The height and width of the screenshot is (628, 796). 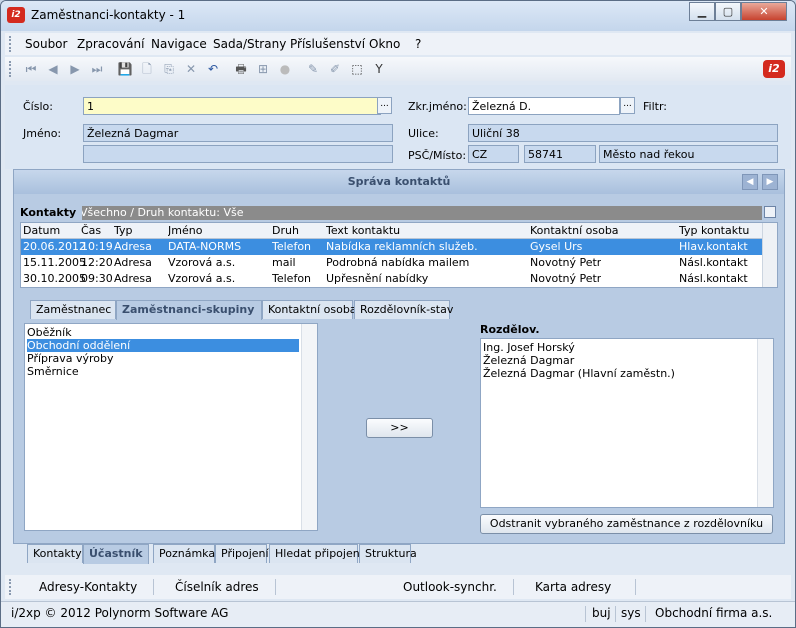 What do you see at coordinates (184, 553) in the screenshot?
I see `tab-poznamka: Poznámka` at bounding box center [184, 553].